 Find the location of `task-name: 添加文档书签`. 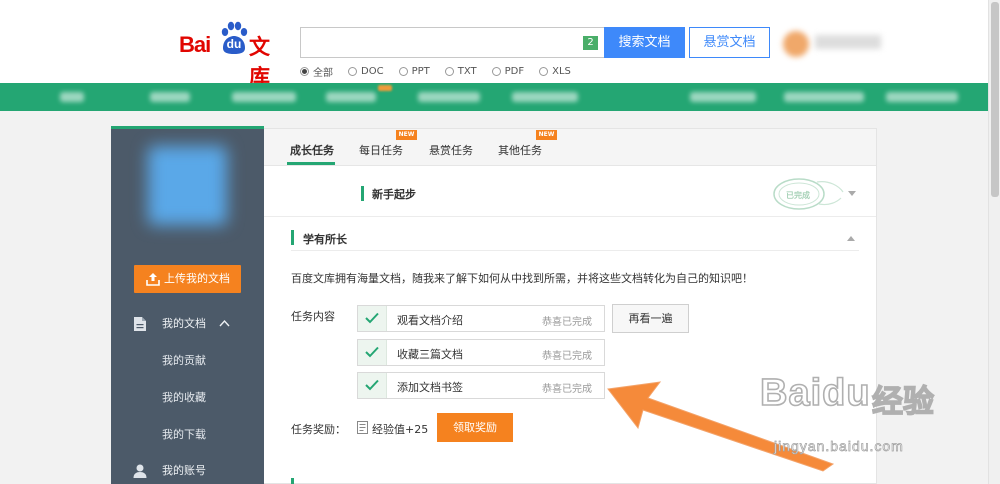

task-name: 添加文档书签 is located at coordinates (430, 387).